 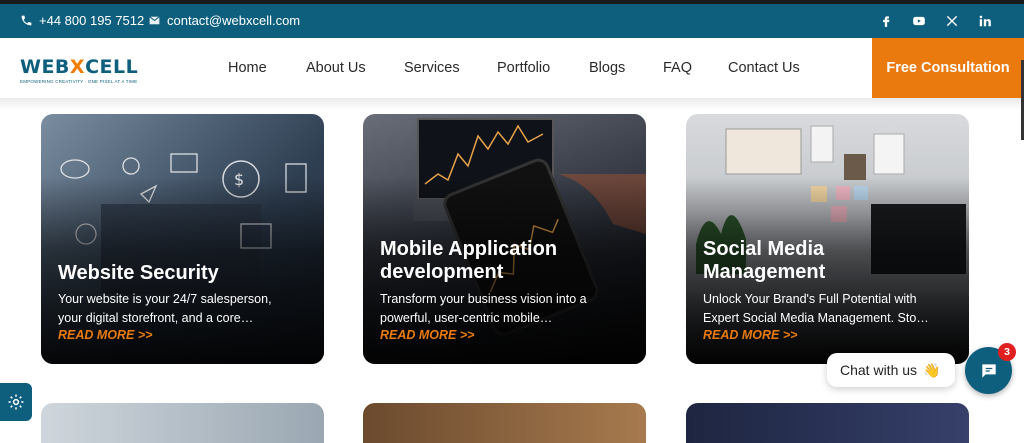 I want to click on card-title-line: Social Media, so click(x=764, y=249).